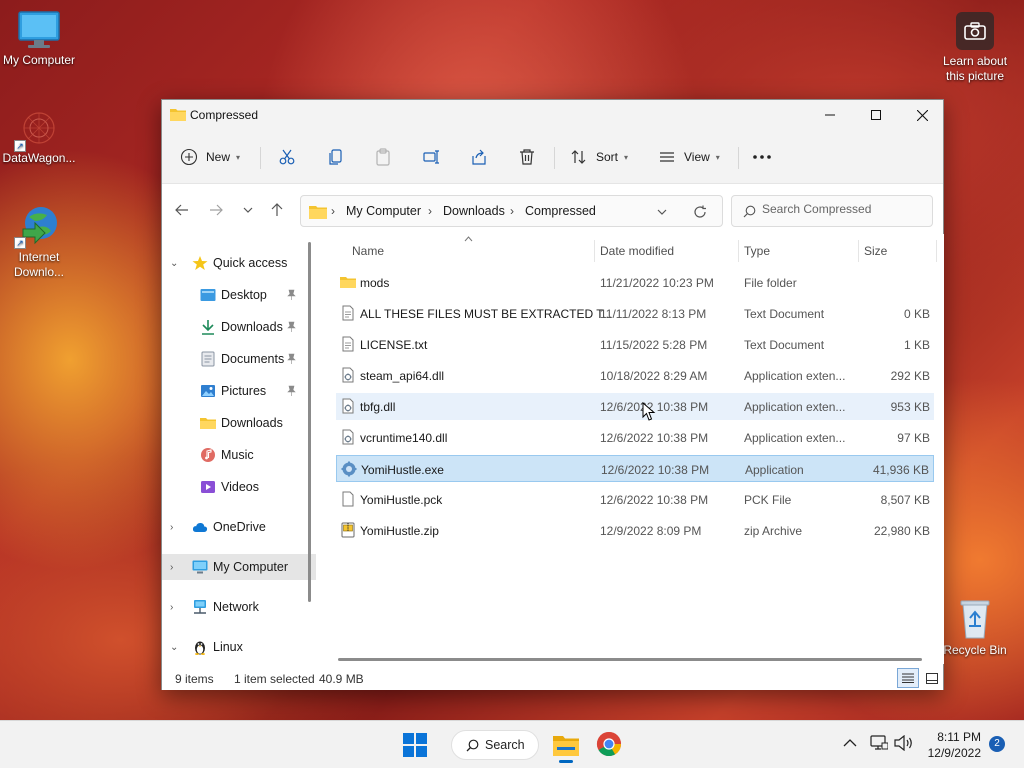  I want to click on file-row-mods: mods 11/21/2022 10:23 PM File folder, so click(635, 282).